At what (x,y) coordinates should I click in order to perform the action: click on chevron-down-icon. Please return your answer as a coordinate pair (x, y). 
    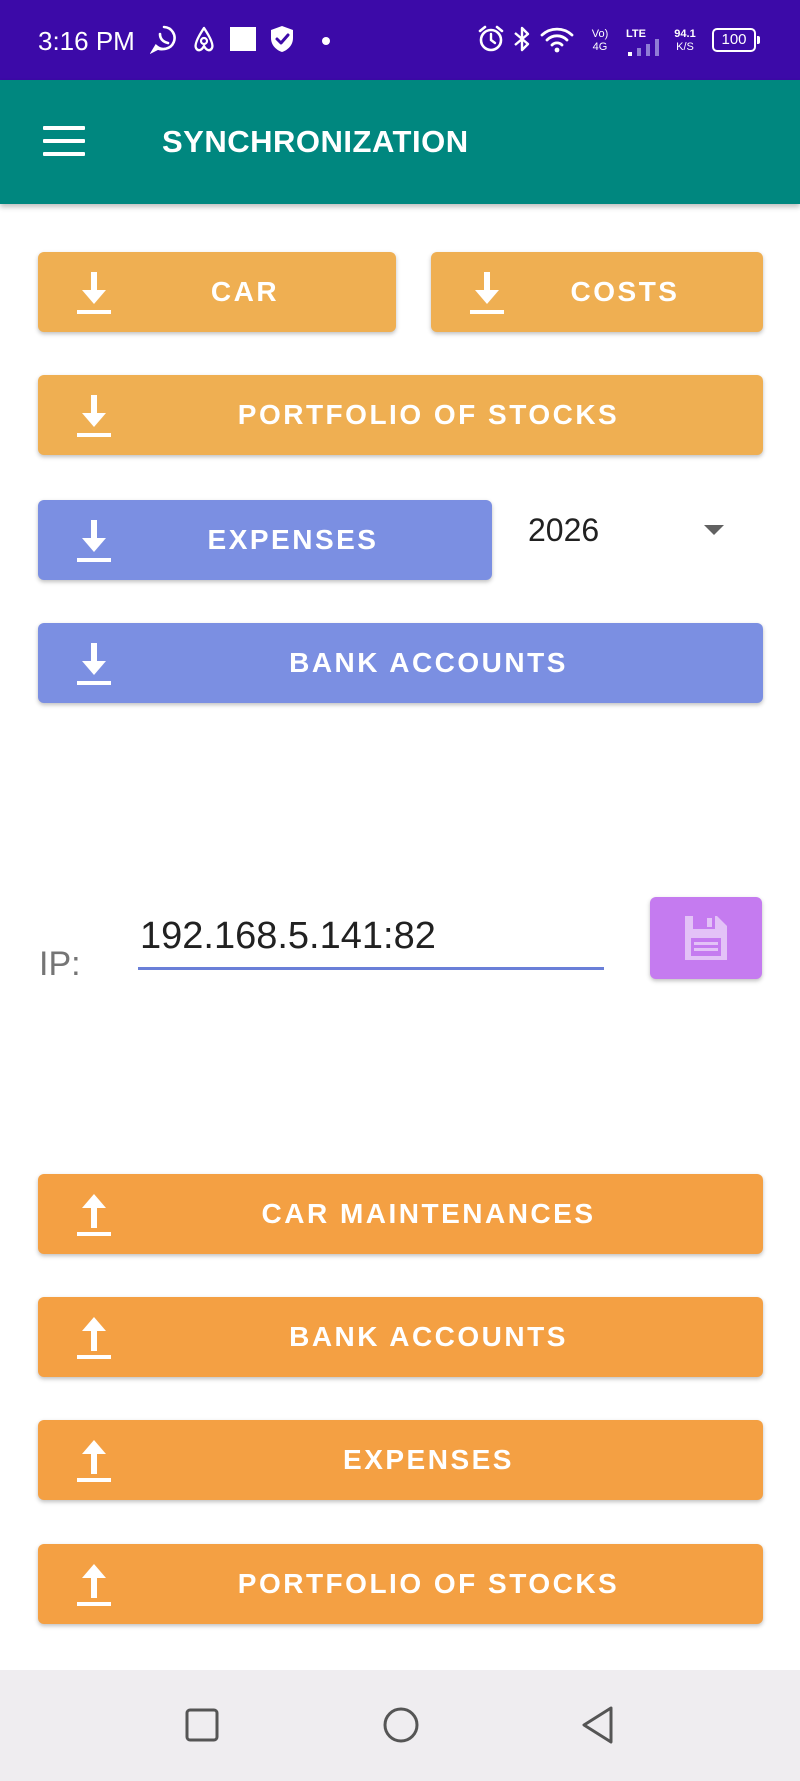
    Looking at the image, I should click on (714, 530).